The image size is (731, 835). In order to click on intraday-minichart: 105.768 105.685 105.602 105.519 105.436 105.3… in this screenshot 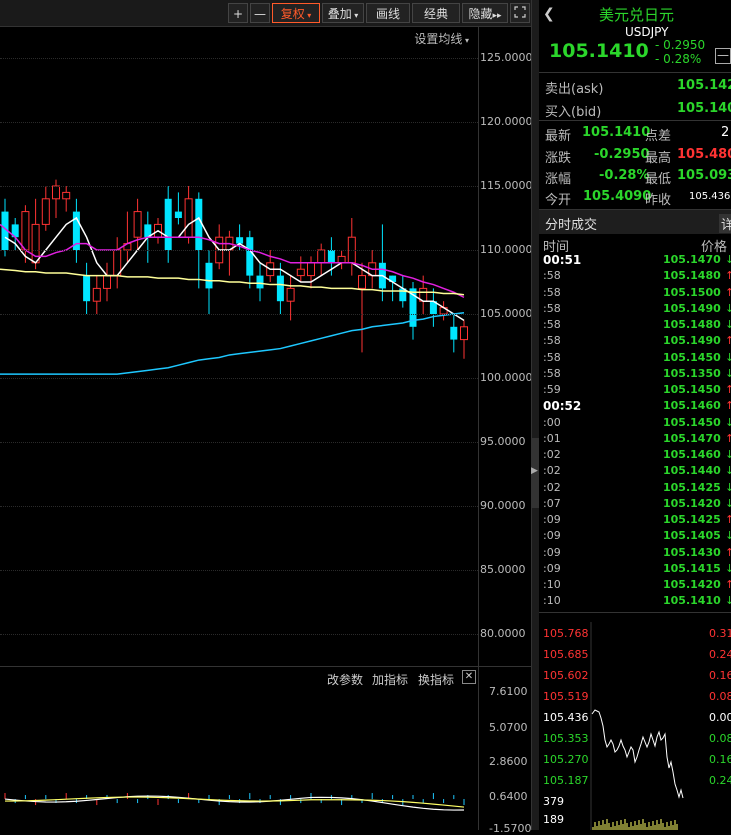, I will do `click(635, 726)`.